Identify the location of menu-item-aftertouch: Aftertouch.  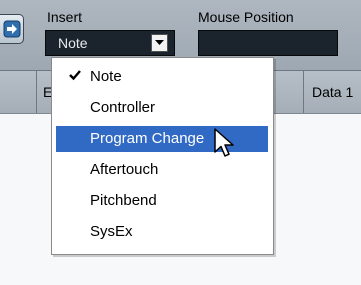
(162, 170).